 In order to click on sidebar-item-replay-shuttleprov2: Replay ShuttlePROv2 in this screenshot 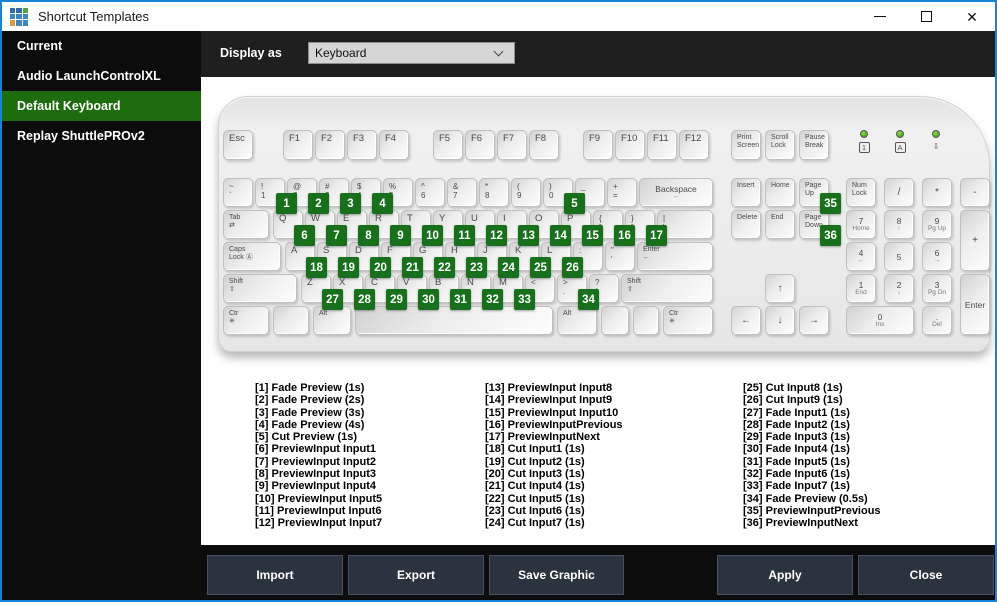, I will do `click(101, 136)`.